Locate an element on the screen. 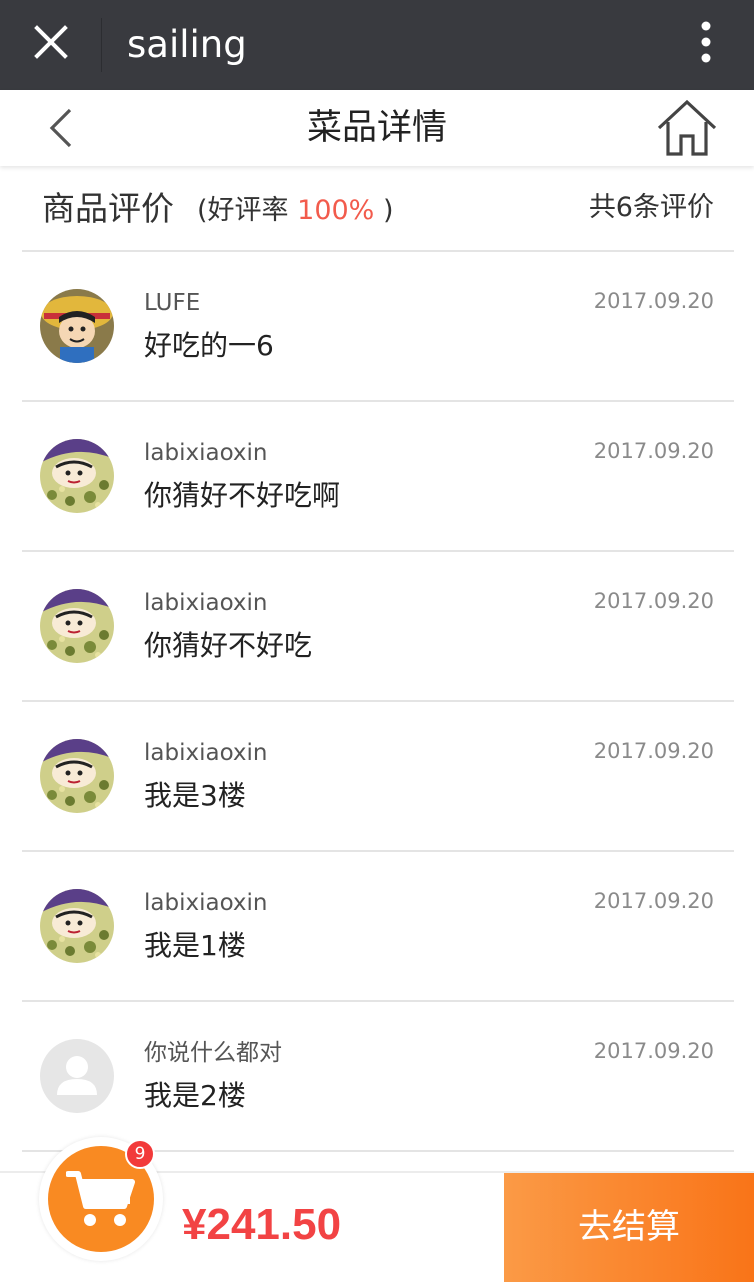 The image size is (754, 1282). review-username: LUFE is located at coordinates (172, 303).